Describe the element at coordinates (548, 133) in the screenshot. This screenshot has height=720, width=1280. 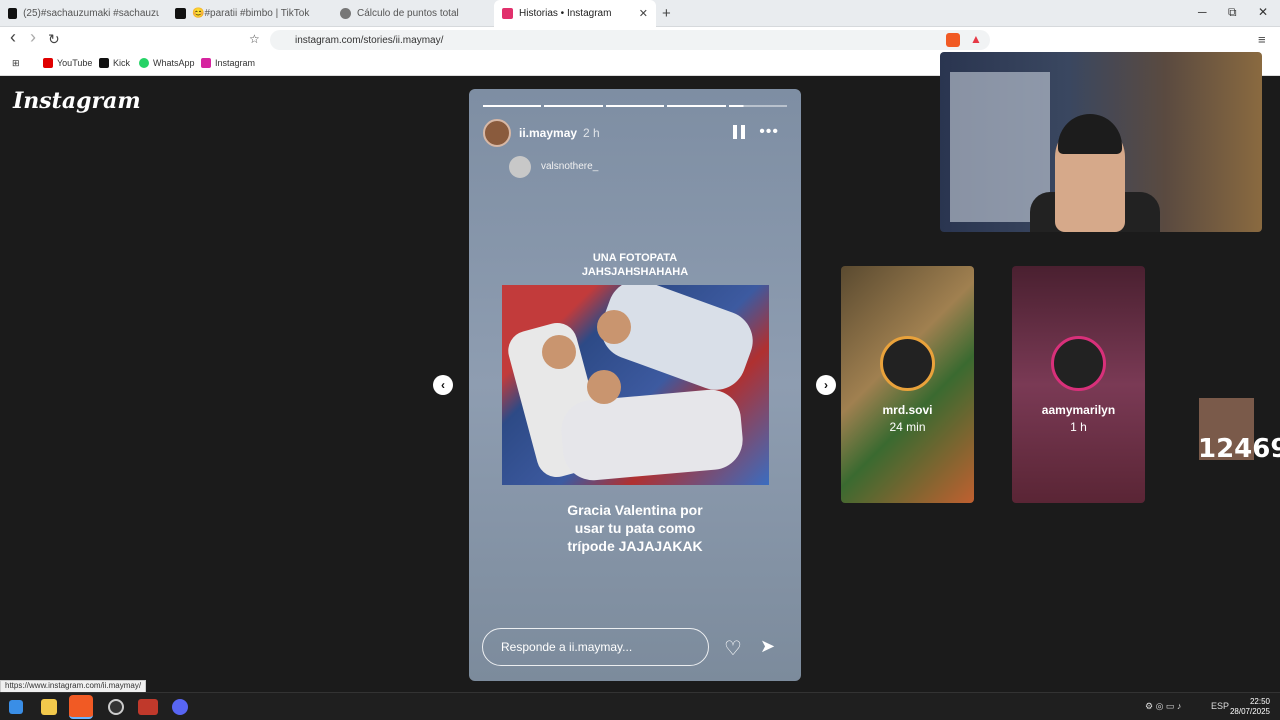
I see `story-username: ii.maymay` at that location.